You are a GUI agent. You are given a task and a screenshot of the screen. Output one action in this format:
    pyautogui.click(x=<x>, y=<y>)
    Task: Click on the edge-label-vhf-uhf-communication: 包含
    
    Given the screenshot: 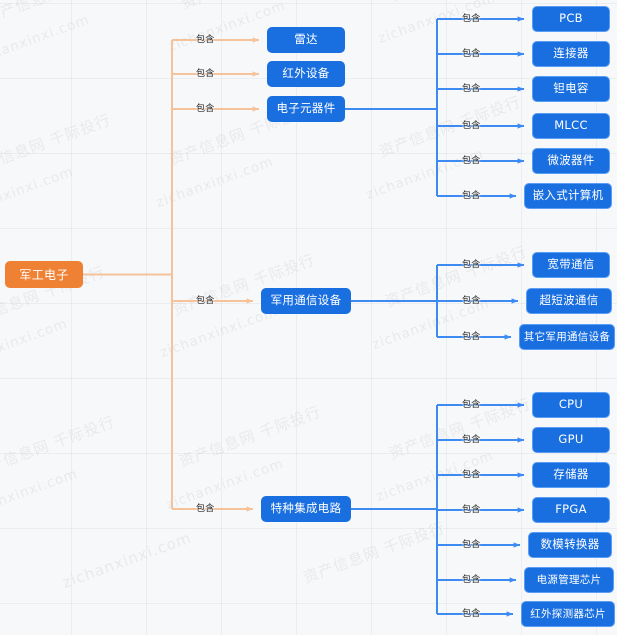 What is the action you would take?
    pyautogui.click(x=471, y=301)
    